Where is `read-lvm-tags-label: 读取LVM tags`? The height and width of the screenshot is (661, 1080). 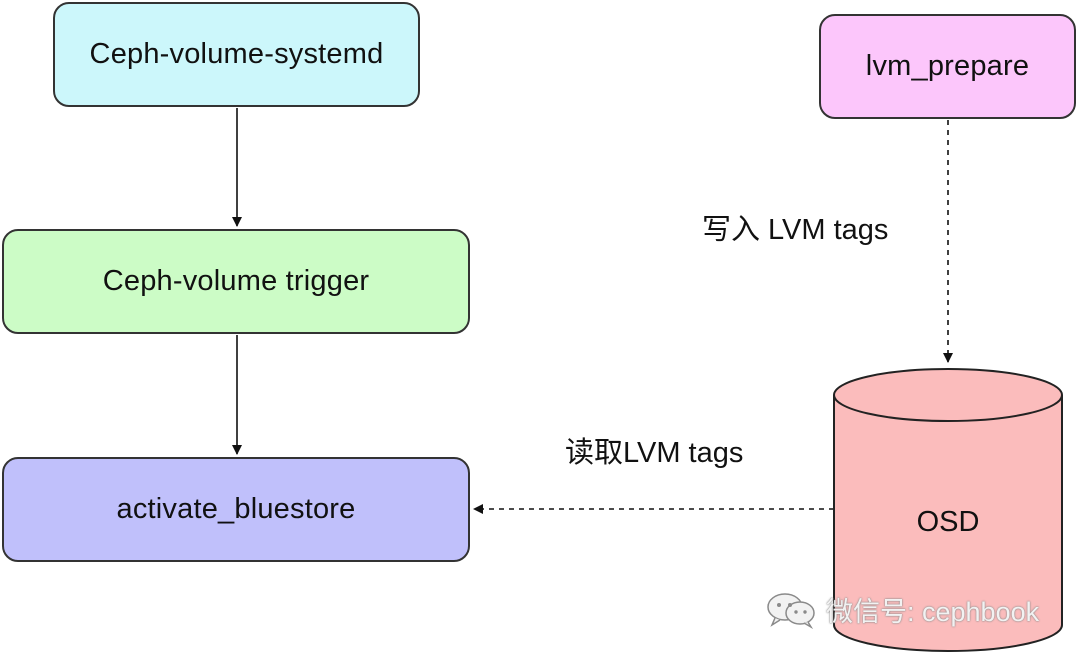
read-lvm-tags-label: 读取LVM tags is located at coordinates (654, 453).